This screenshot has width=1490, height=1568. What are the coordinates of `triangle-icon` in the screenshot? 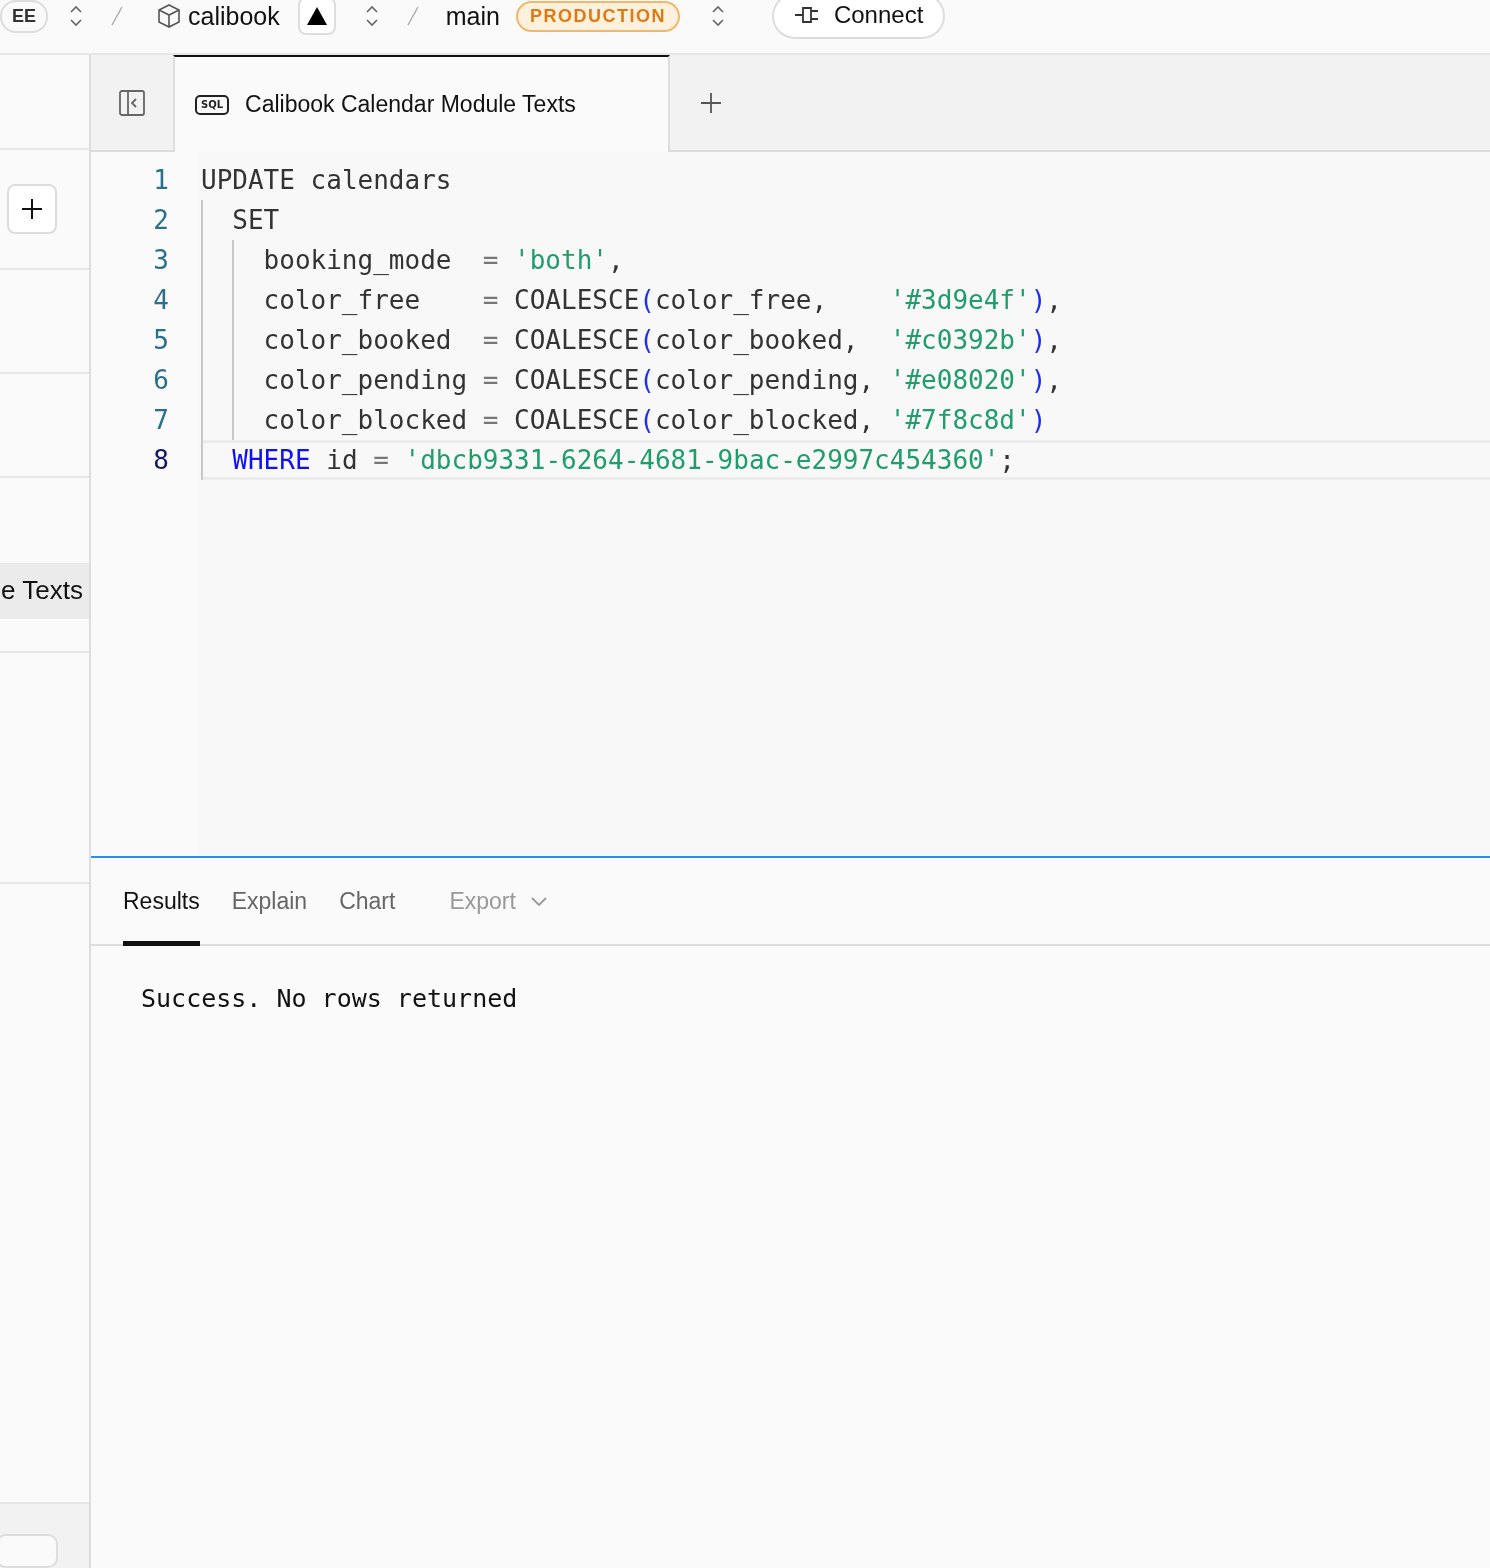 It's located at (316, 16).